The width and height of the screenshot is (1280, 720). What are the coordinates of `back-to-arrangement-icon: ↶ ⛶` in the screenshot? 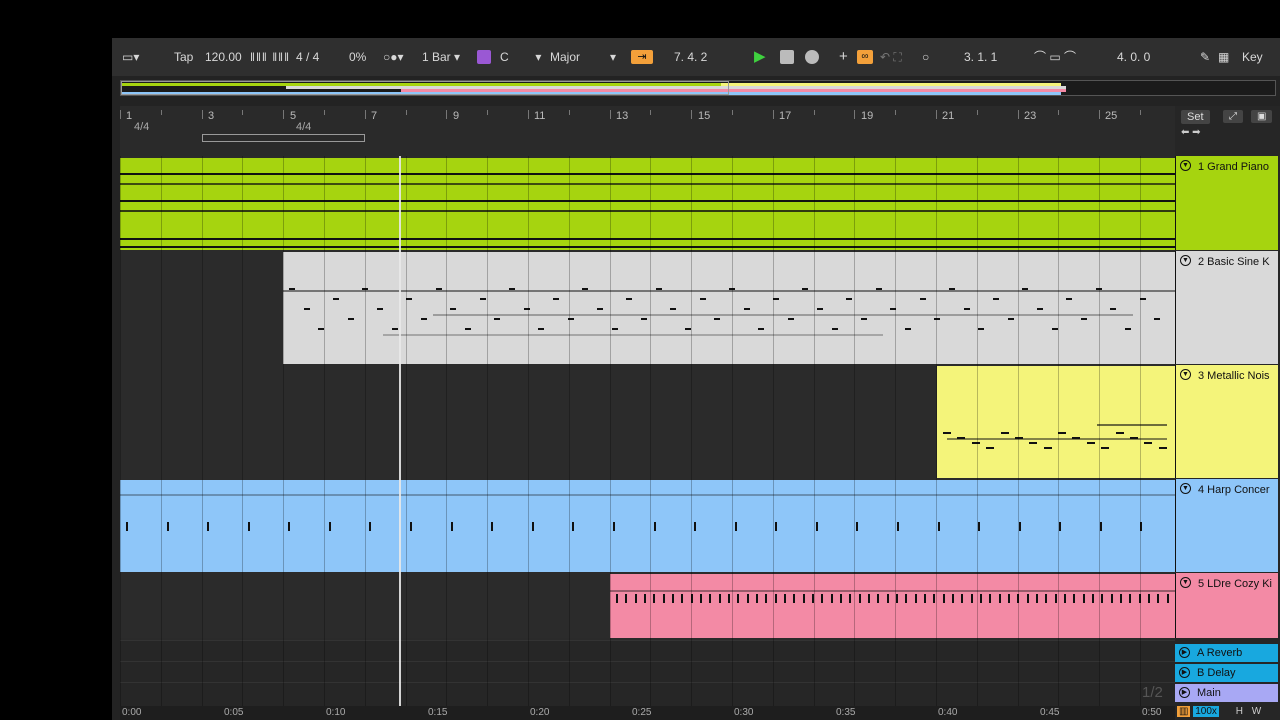 It's located at (891, 57).